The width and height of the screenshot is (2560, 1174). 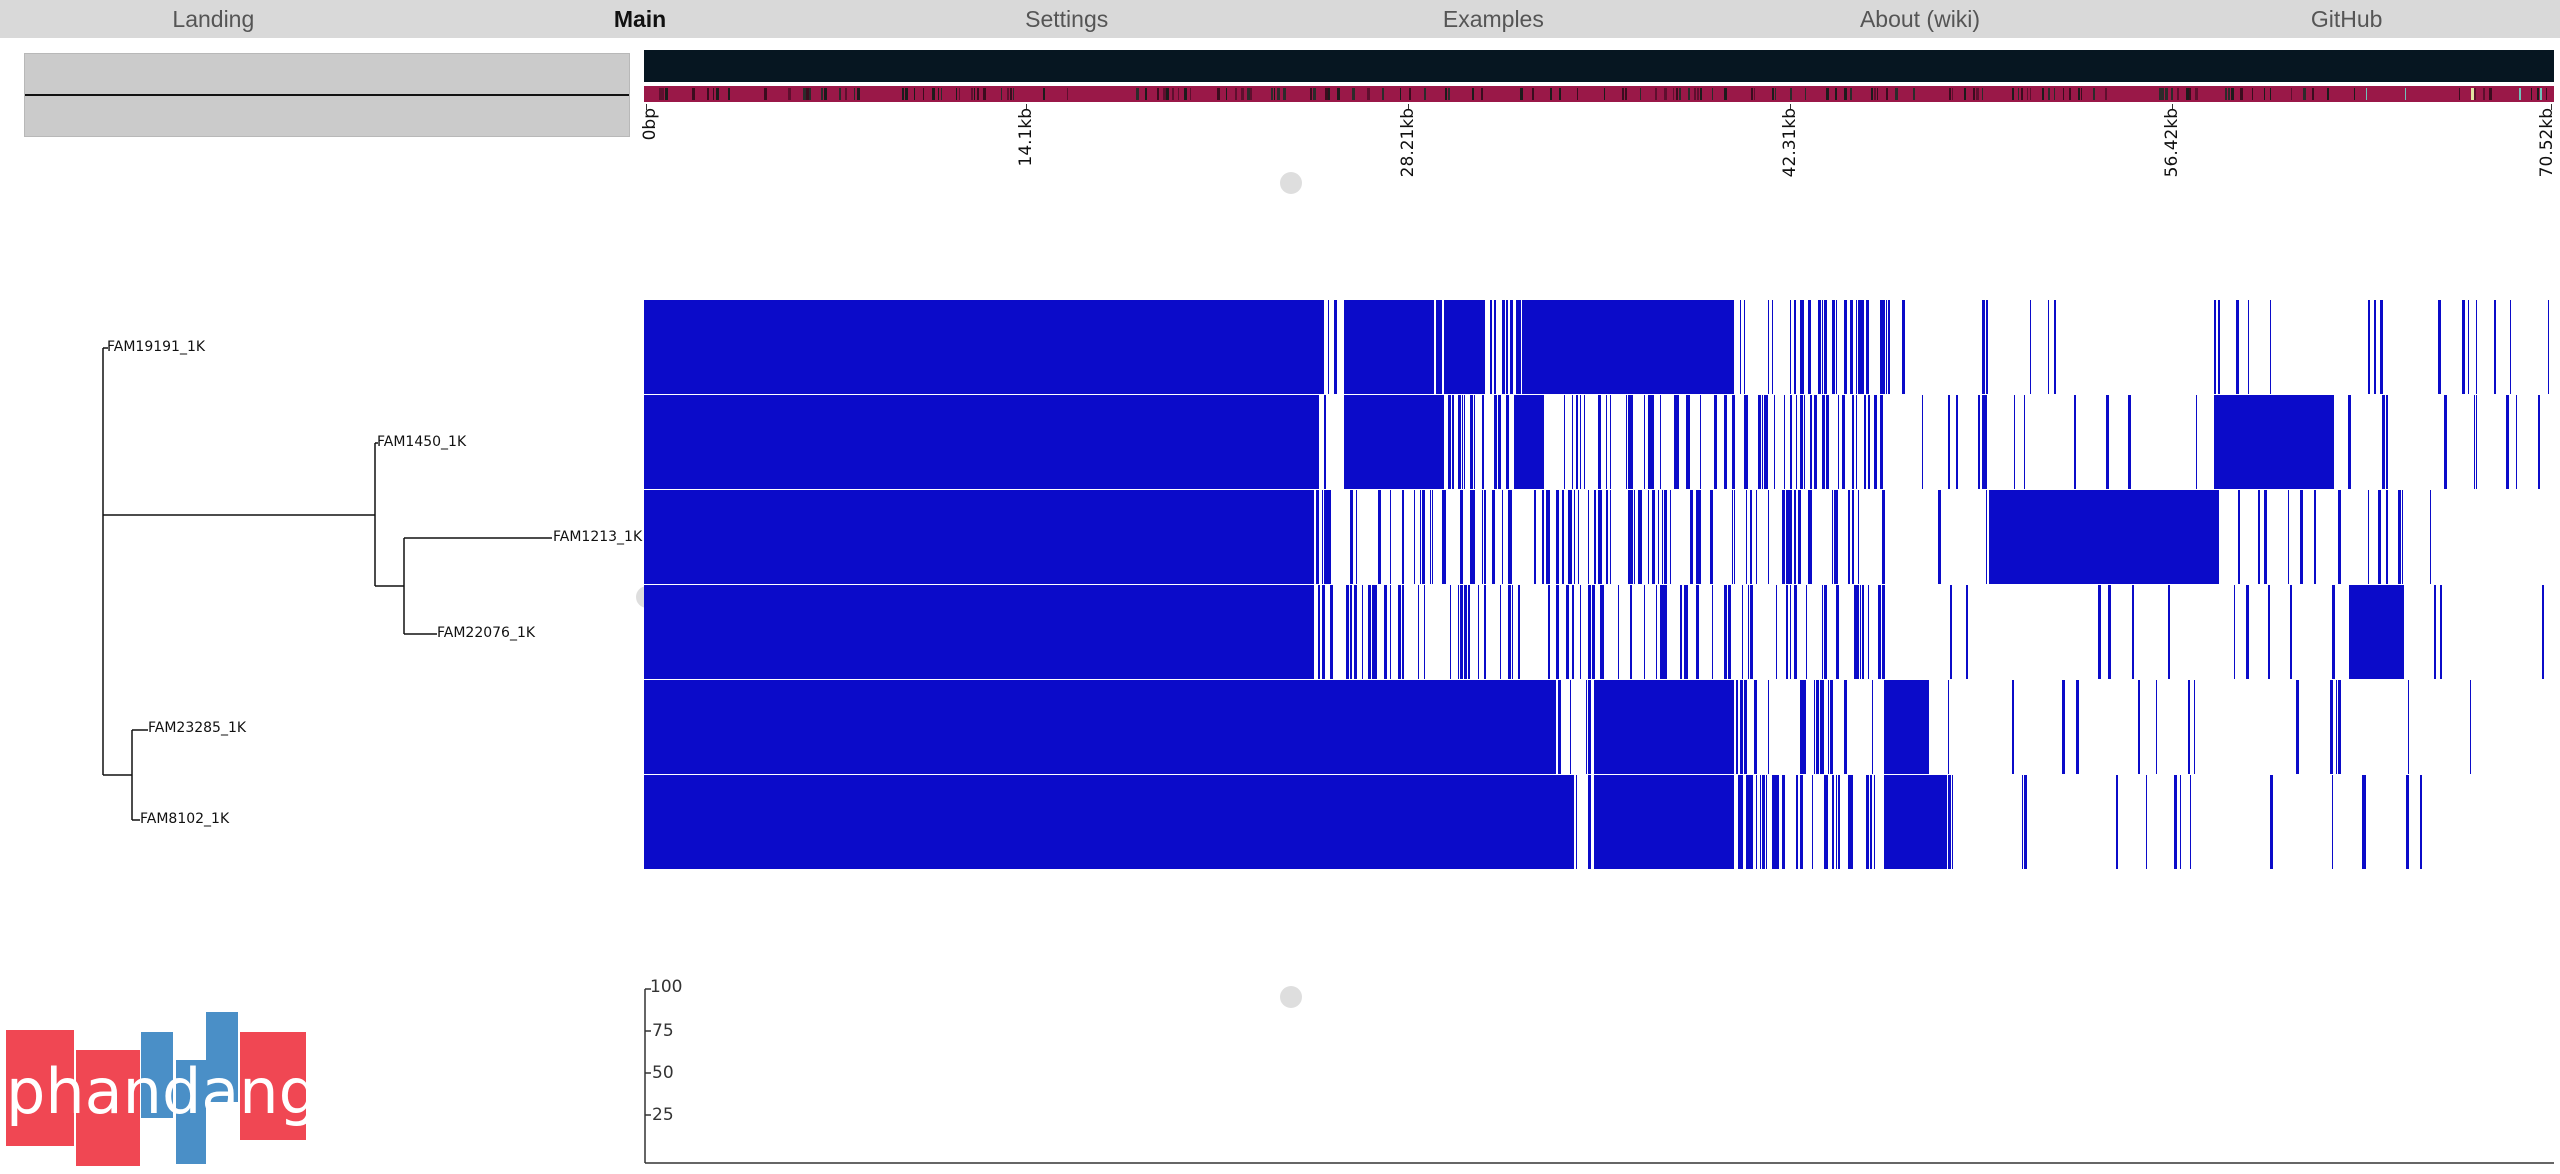 I want to click on nav-main: Main, so click(x=640, y=19).